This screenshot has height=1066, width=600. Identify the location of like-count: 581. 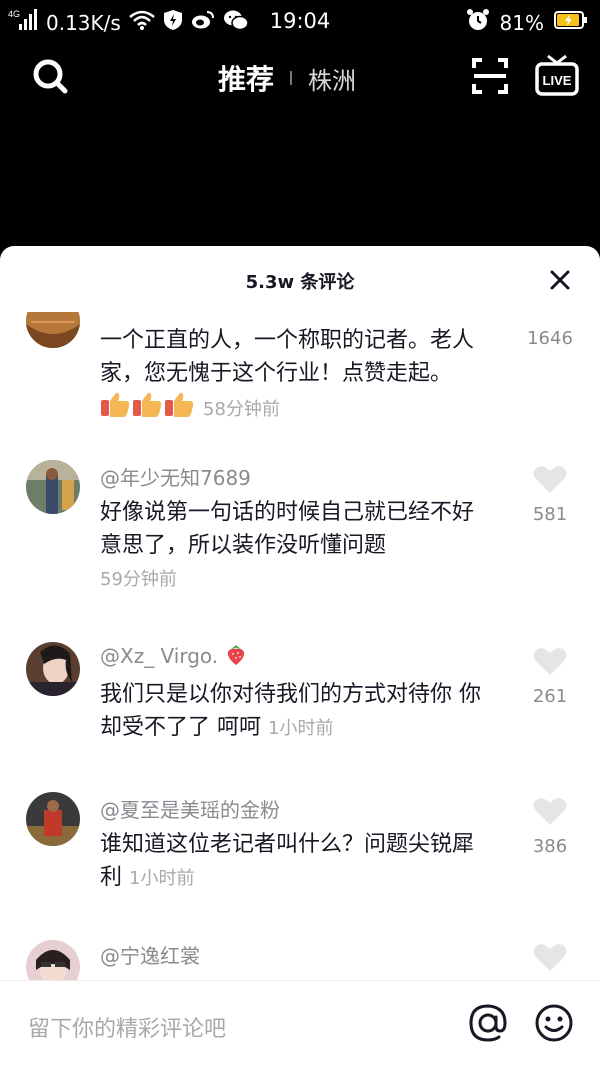
(550, 514).